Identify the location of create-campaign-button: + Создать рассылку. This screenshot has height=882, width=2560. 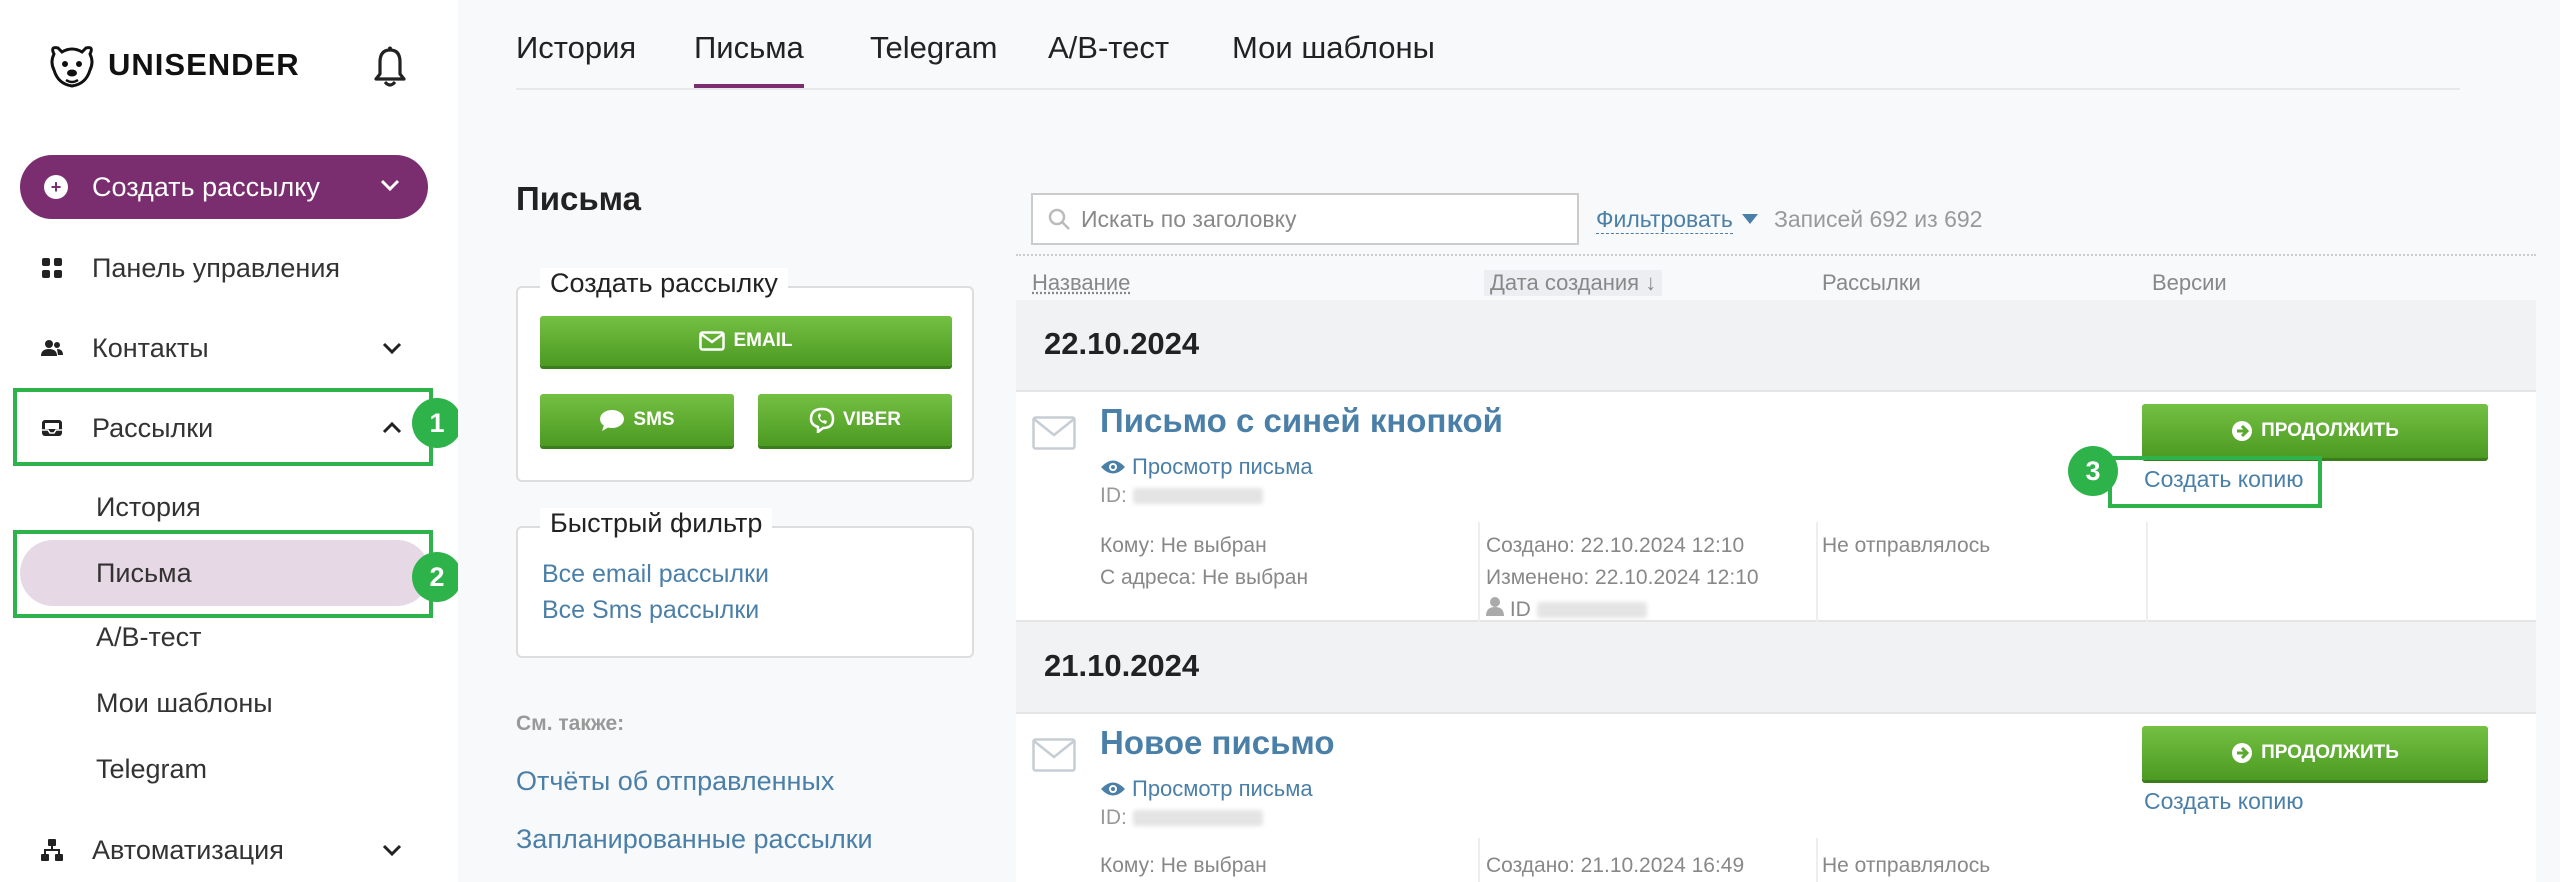
(224, 187).